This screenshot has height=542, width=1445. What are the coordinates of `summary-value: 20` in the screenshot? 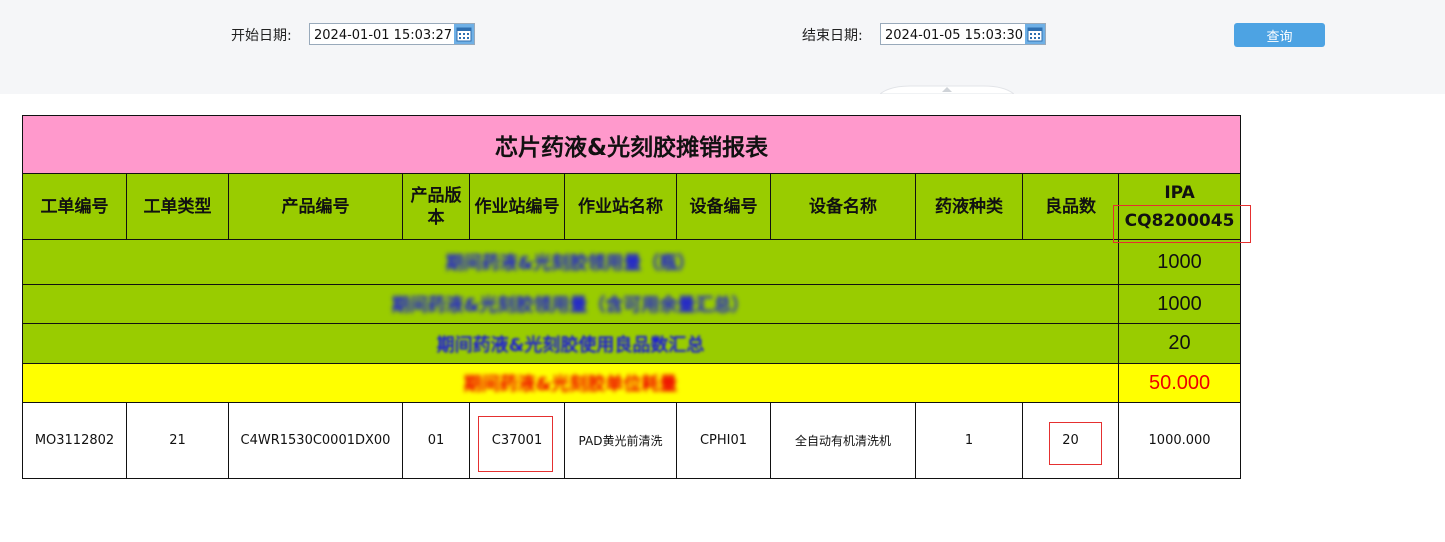 It's located at (1179, 343).